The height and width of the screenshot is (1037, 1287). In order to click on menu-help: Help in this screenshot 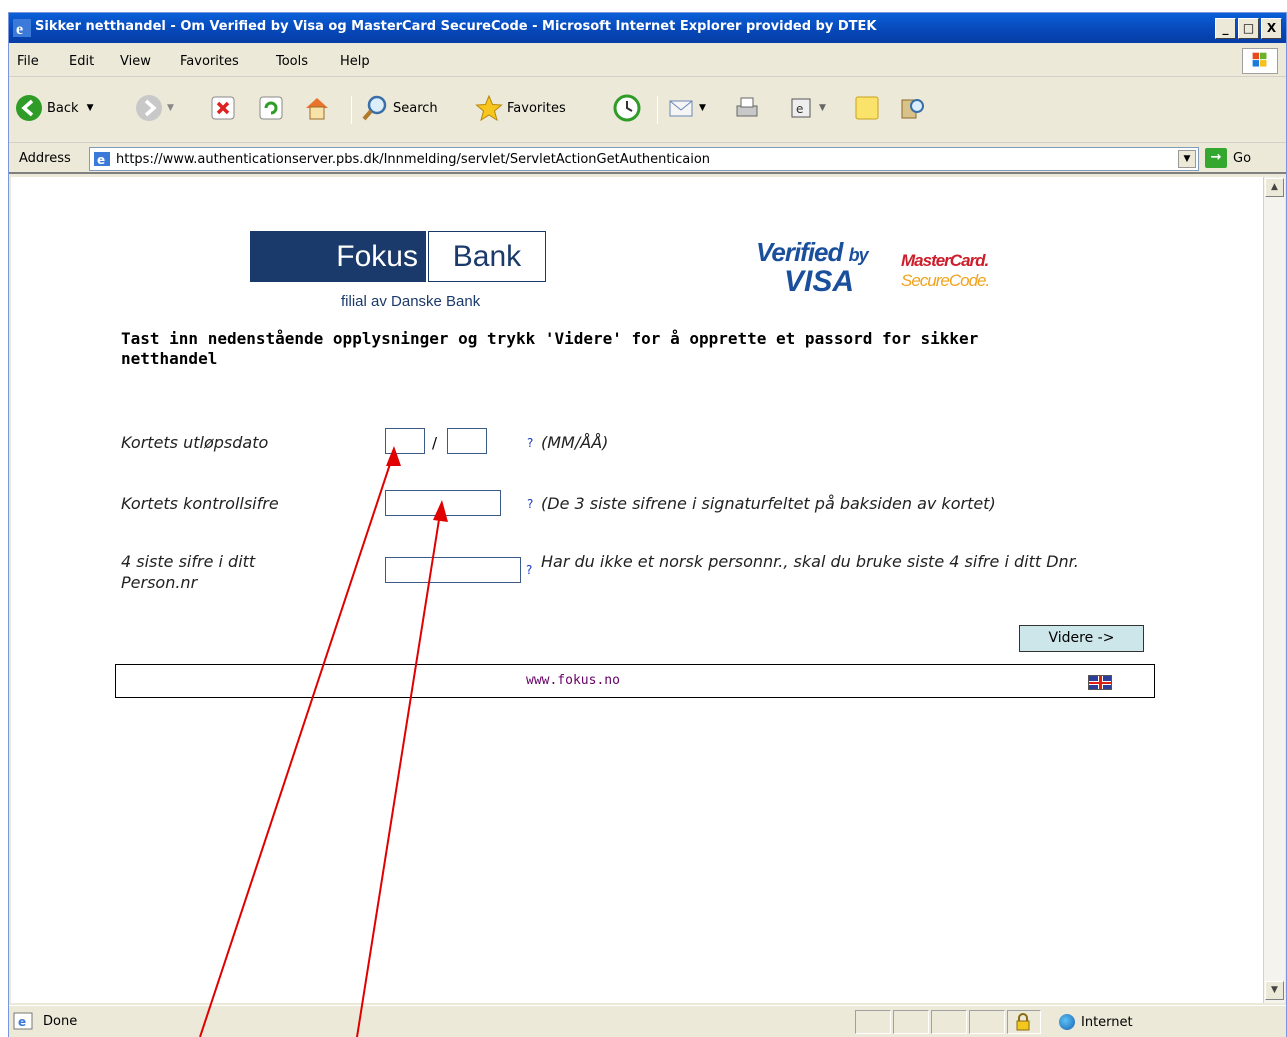, I will do `click(355, 61)`.